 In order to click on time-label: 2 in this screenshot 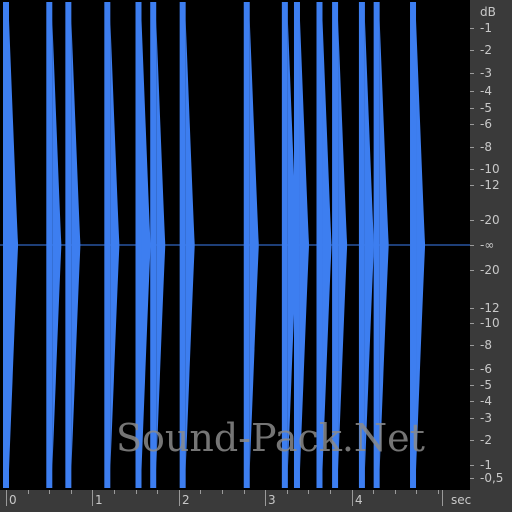, I will do `click(186, 500)`.